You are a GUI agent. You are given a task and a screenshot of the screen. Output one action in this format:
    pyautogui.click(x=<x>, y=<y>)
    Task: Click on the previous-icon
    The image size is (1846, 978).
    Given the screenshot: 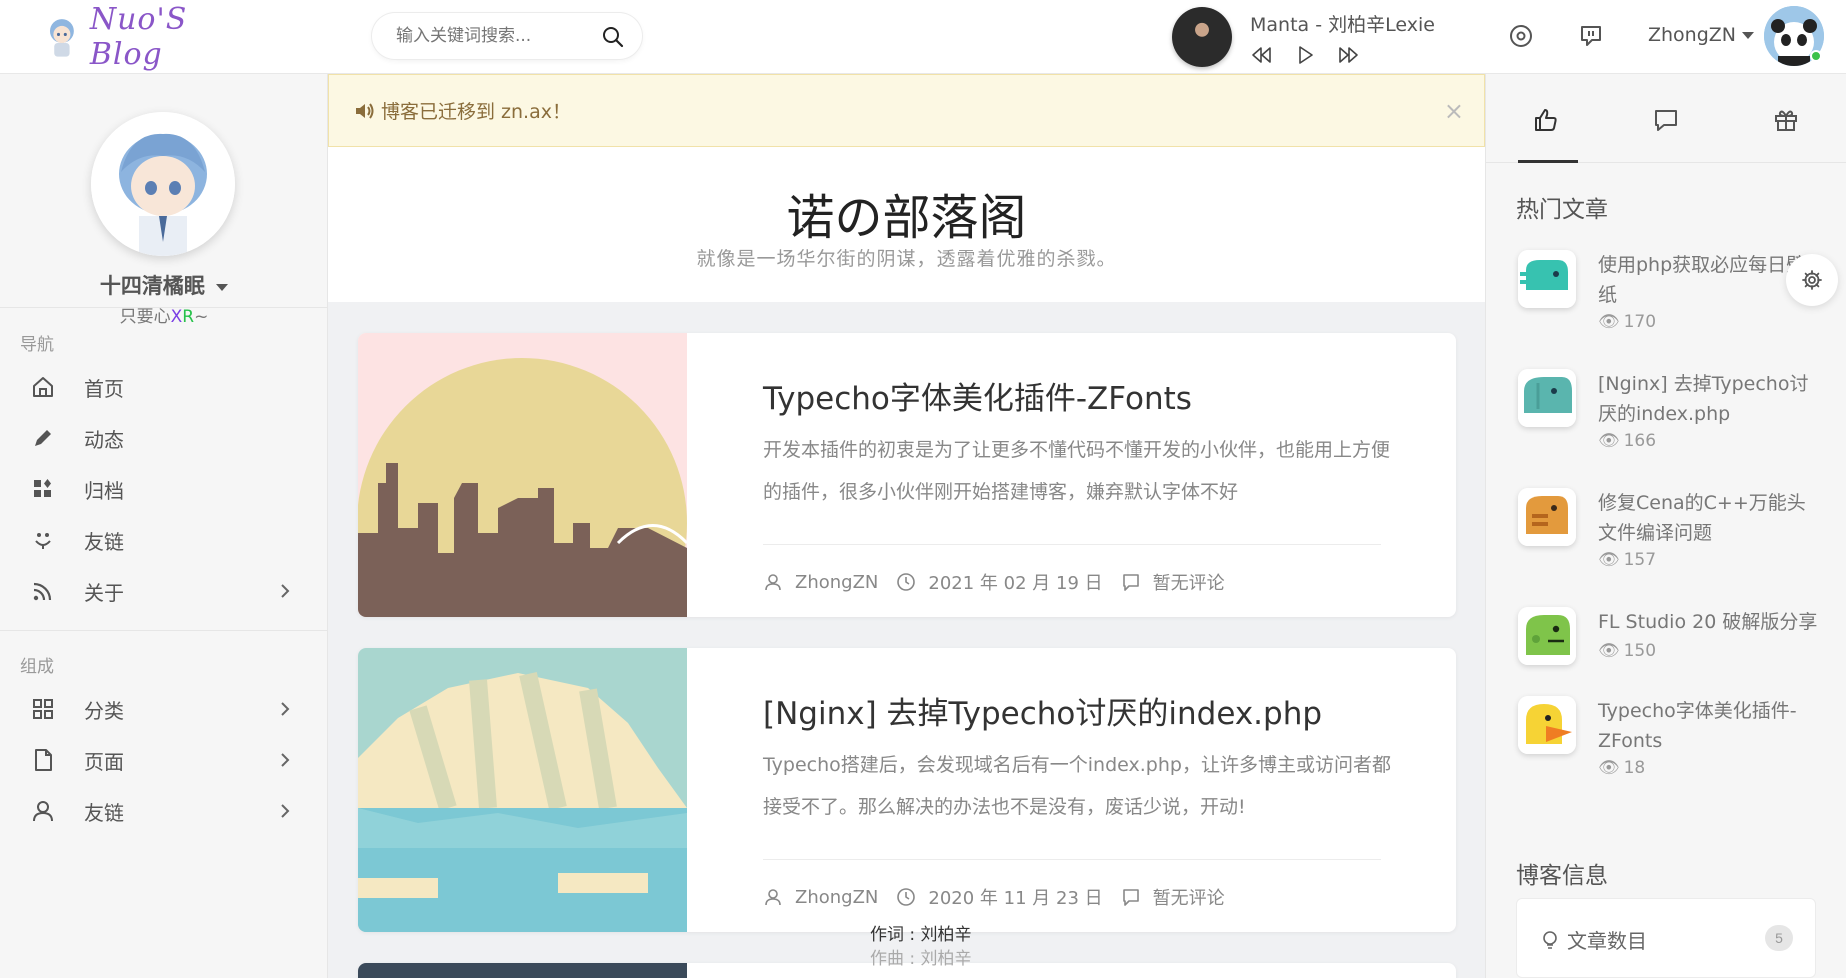 What is the action you would take?
    pyautogui.click(x=1261, y=55)
    